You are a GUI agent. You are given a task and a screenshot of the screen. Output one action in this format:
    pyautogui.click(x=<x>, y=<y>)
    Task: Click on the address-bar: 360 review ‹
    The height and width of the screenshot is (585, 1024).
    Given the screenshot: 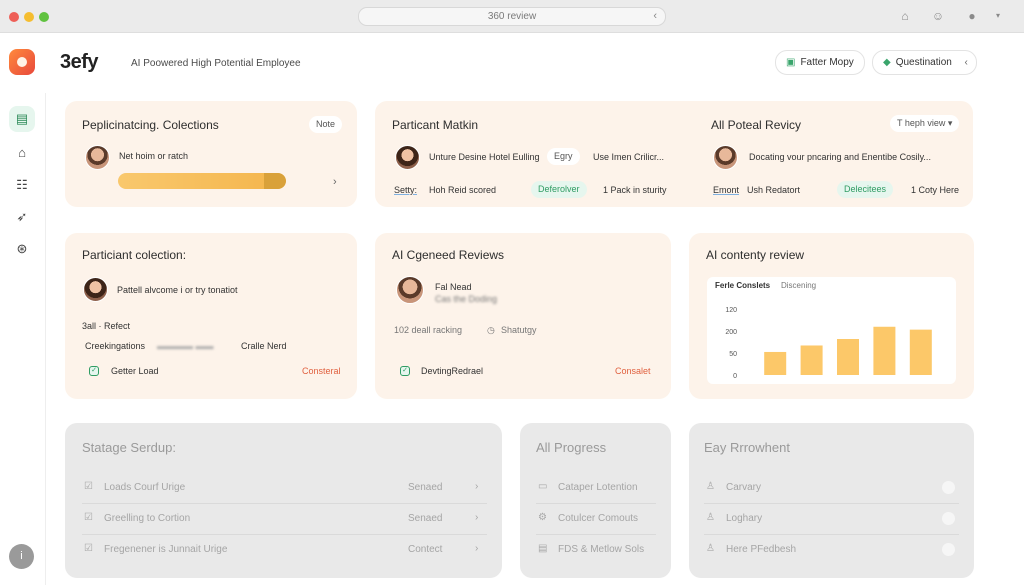 What is the action you would take?
    pyautogui.click(x=512, y=16)
    